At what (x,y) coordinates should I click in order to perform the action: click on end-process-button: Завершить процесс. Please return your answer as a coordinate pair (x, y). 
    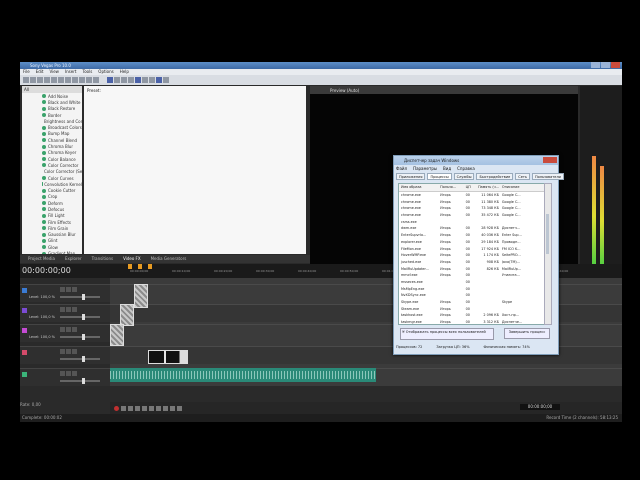
    Looking at the image, I should click on (527, 333).